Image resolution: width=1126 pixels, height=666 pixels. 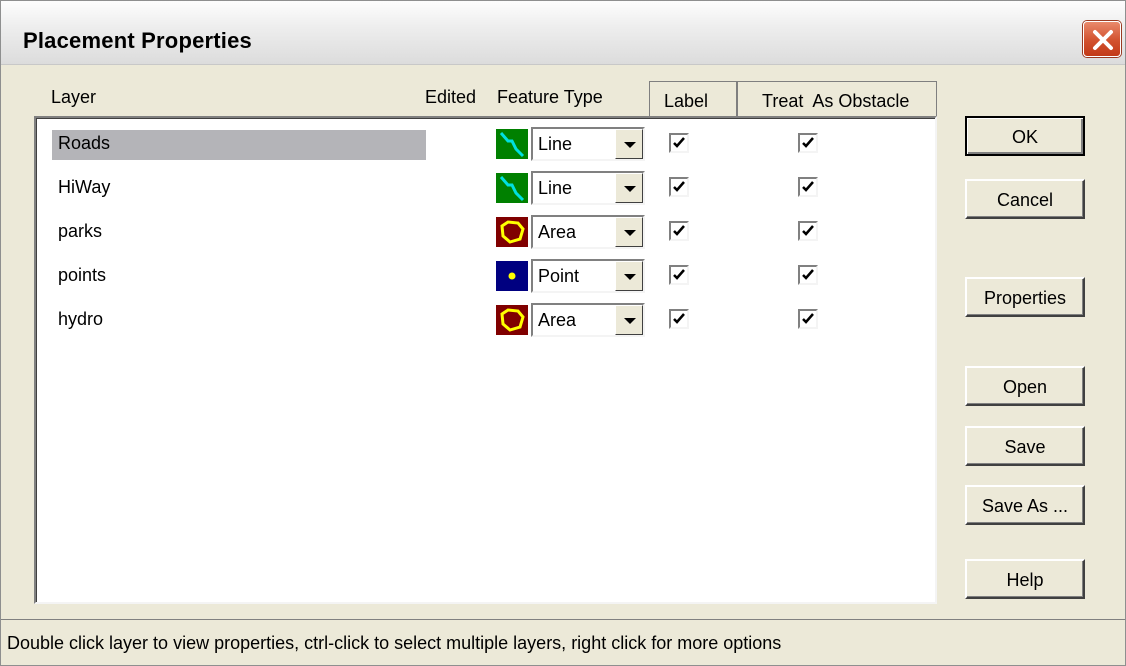 What do you see at coordinates (686, 101) in the screenshot?
I see `column-header-label-text: Label` at bounding box center [686, 101].